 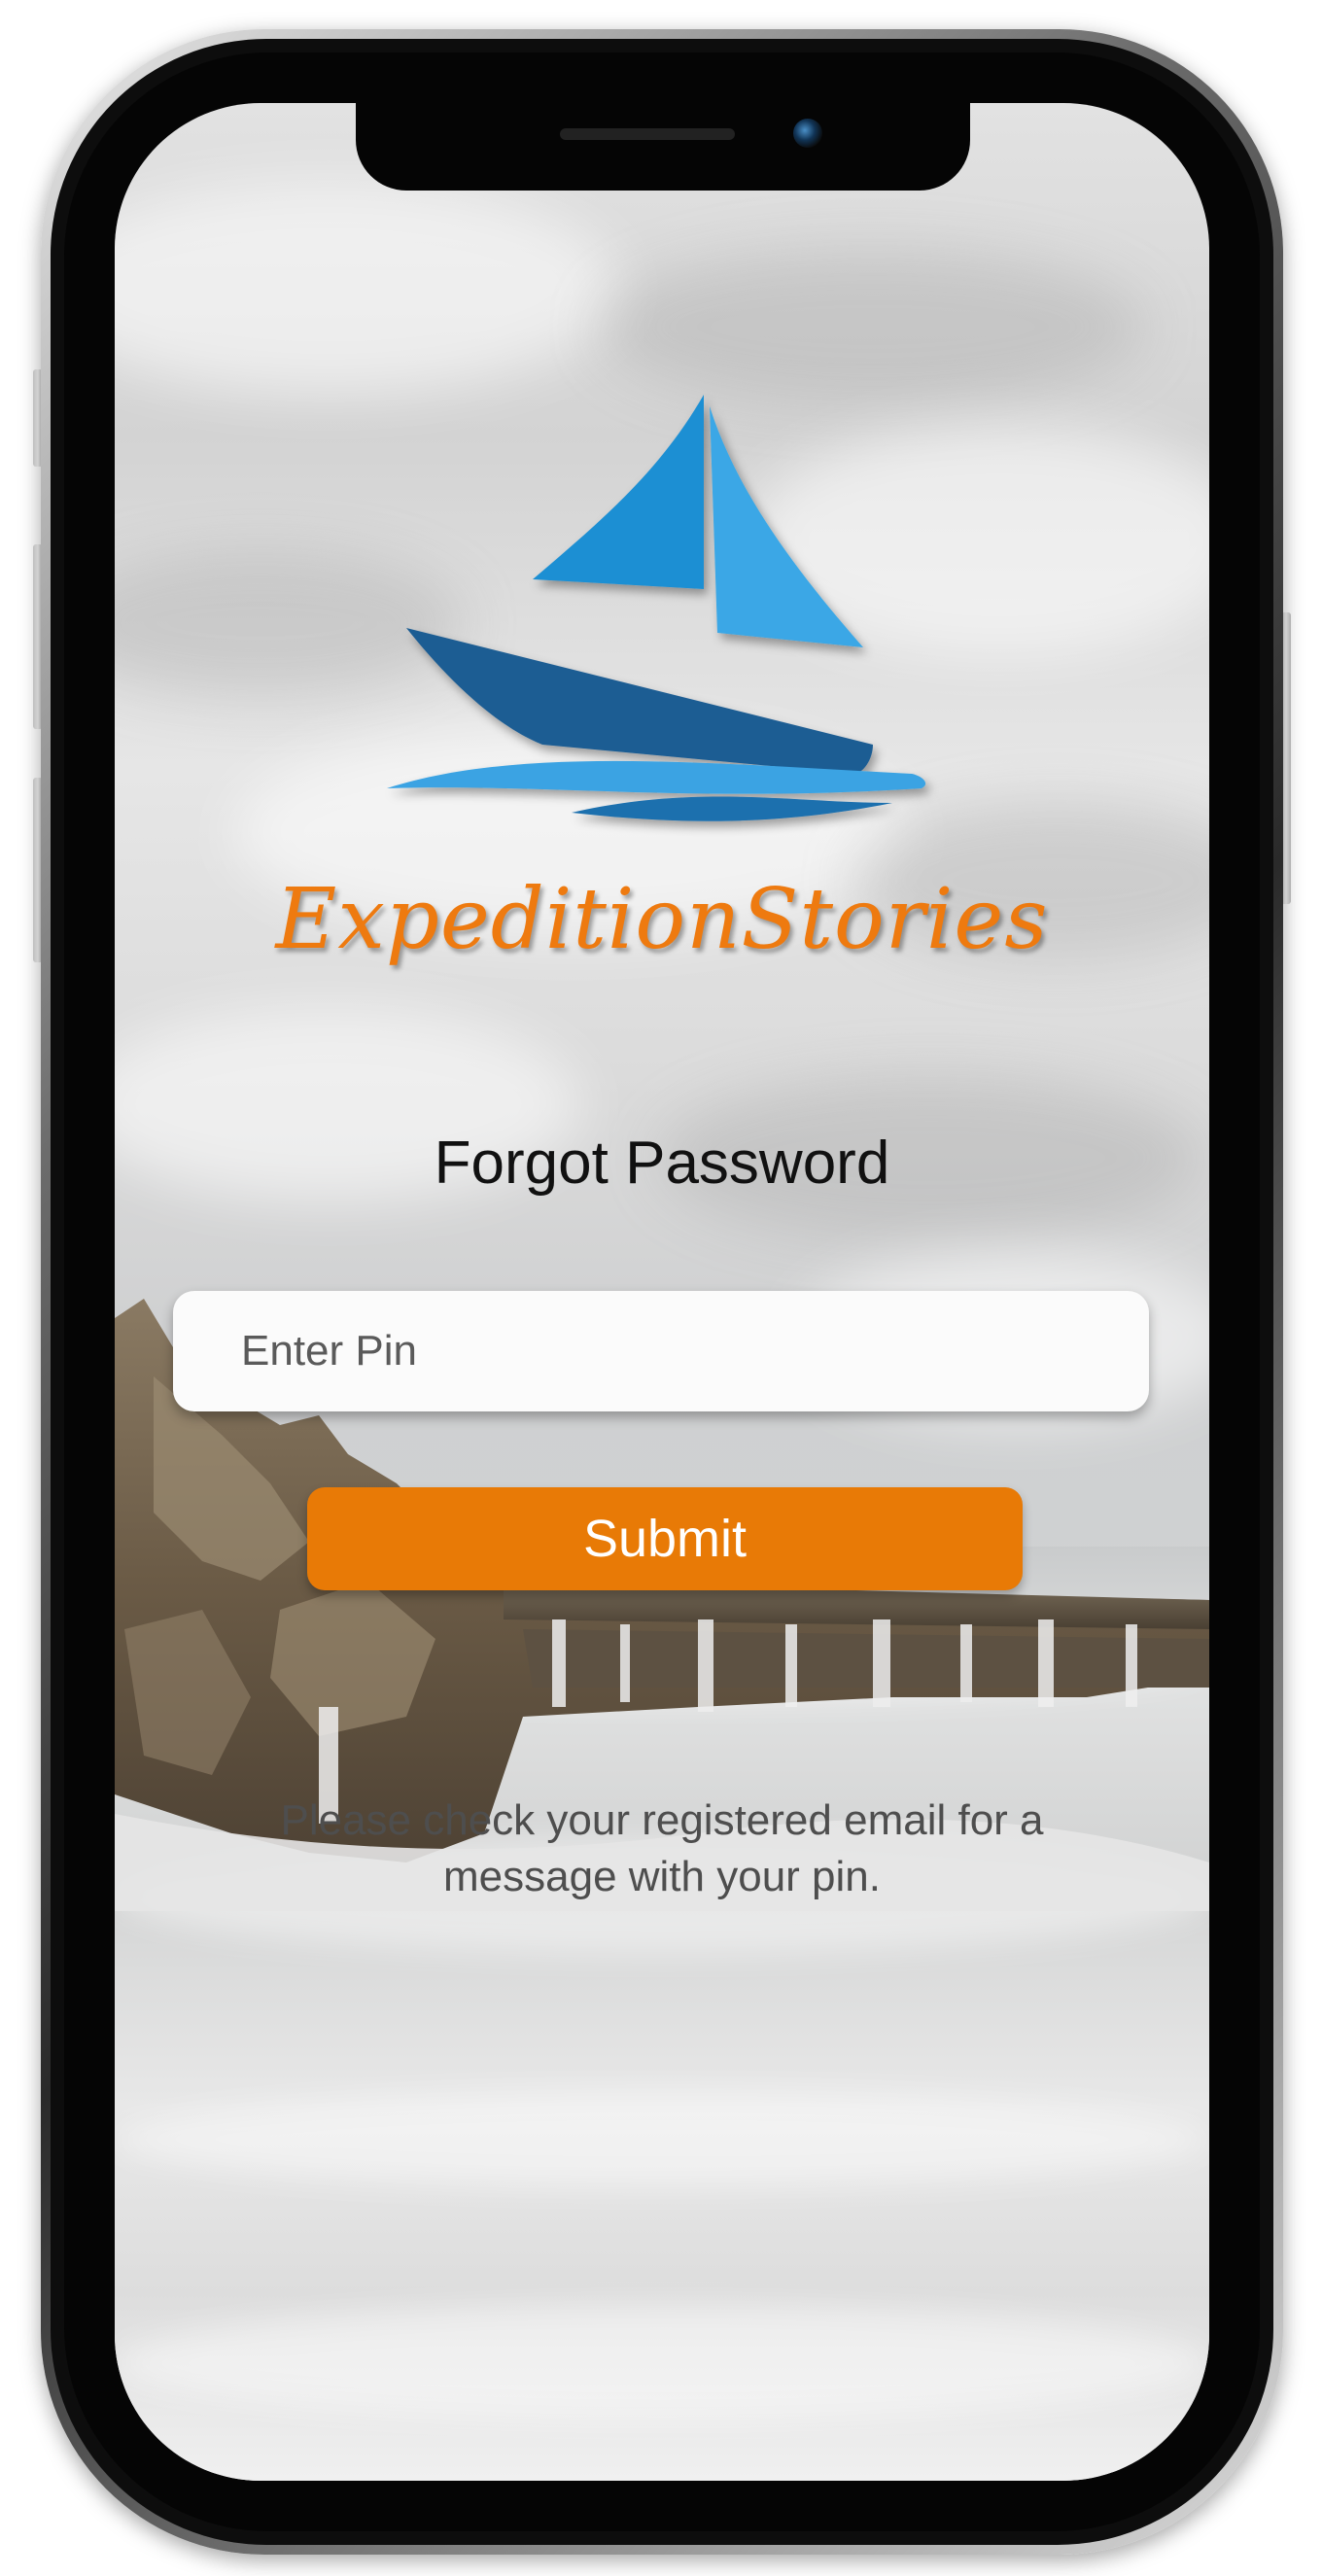 What do you see at coordinates (647, 134) in the screenshot?
I see `speaker-grille` at bounding box center [647, 134].